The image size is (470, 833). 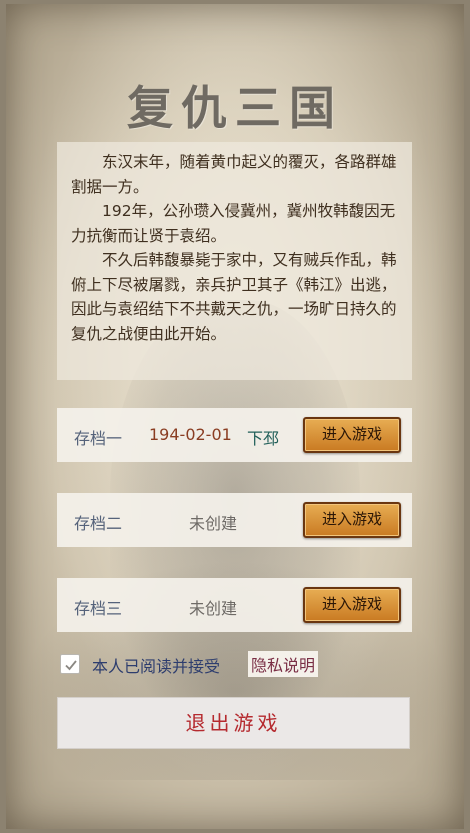 What do you see at coordinates (98, 608) in the screenshot?
I see `save-slot-label: 存档三` at bounding box center [98, 608].